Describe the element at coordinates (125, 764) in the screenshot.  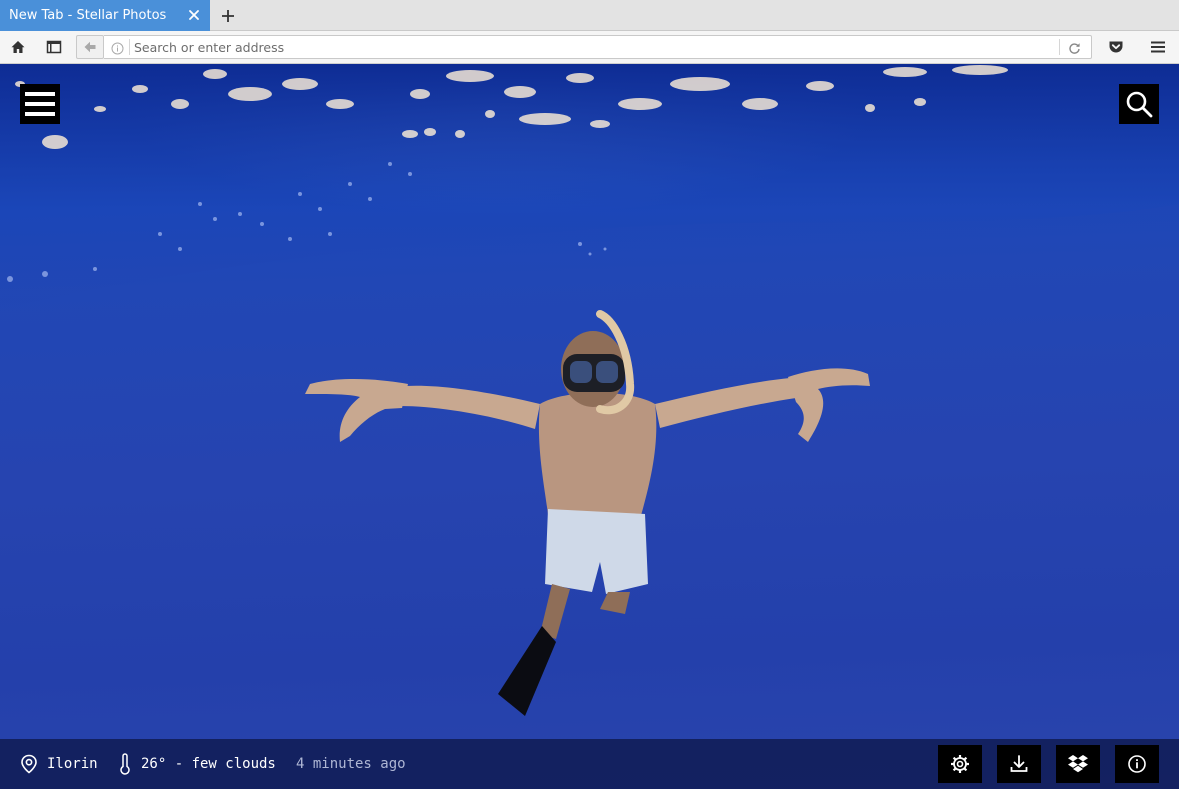
I see `thermometer-icon` at that location.